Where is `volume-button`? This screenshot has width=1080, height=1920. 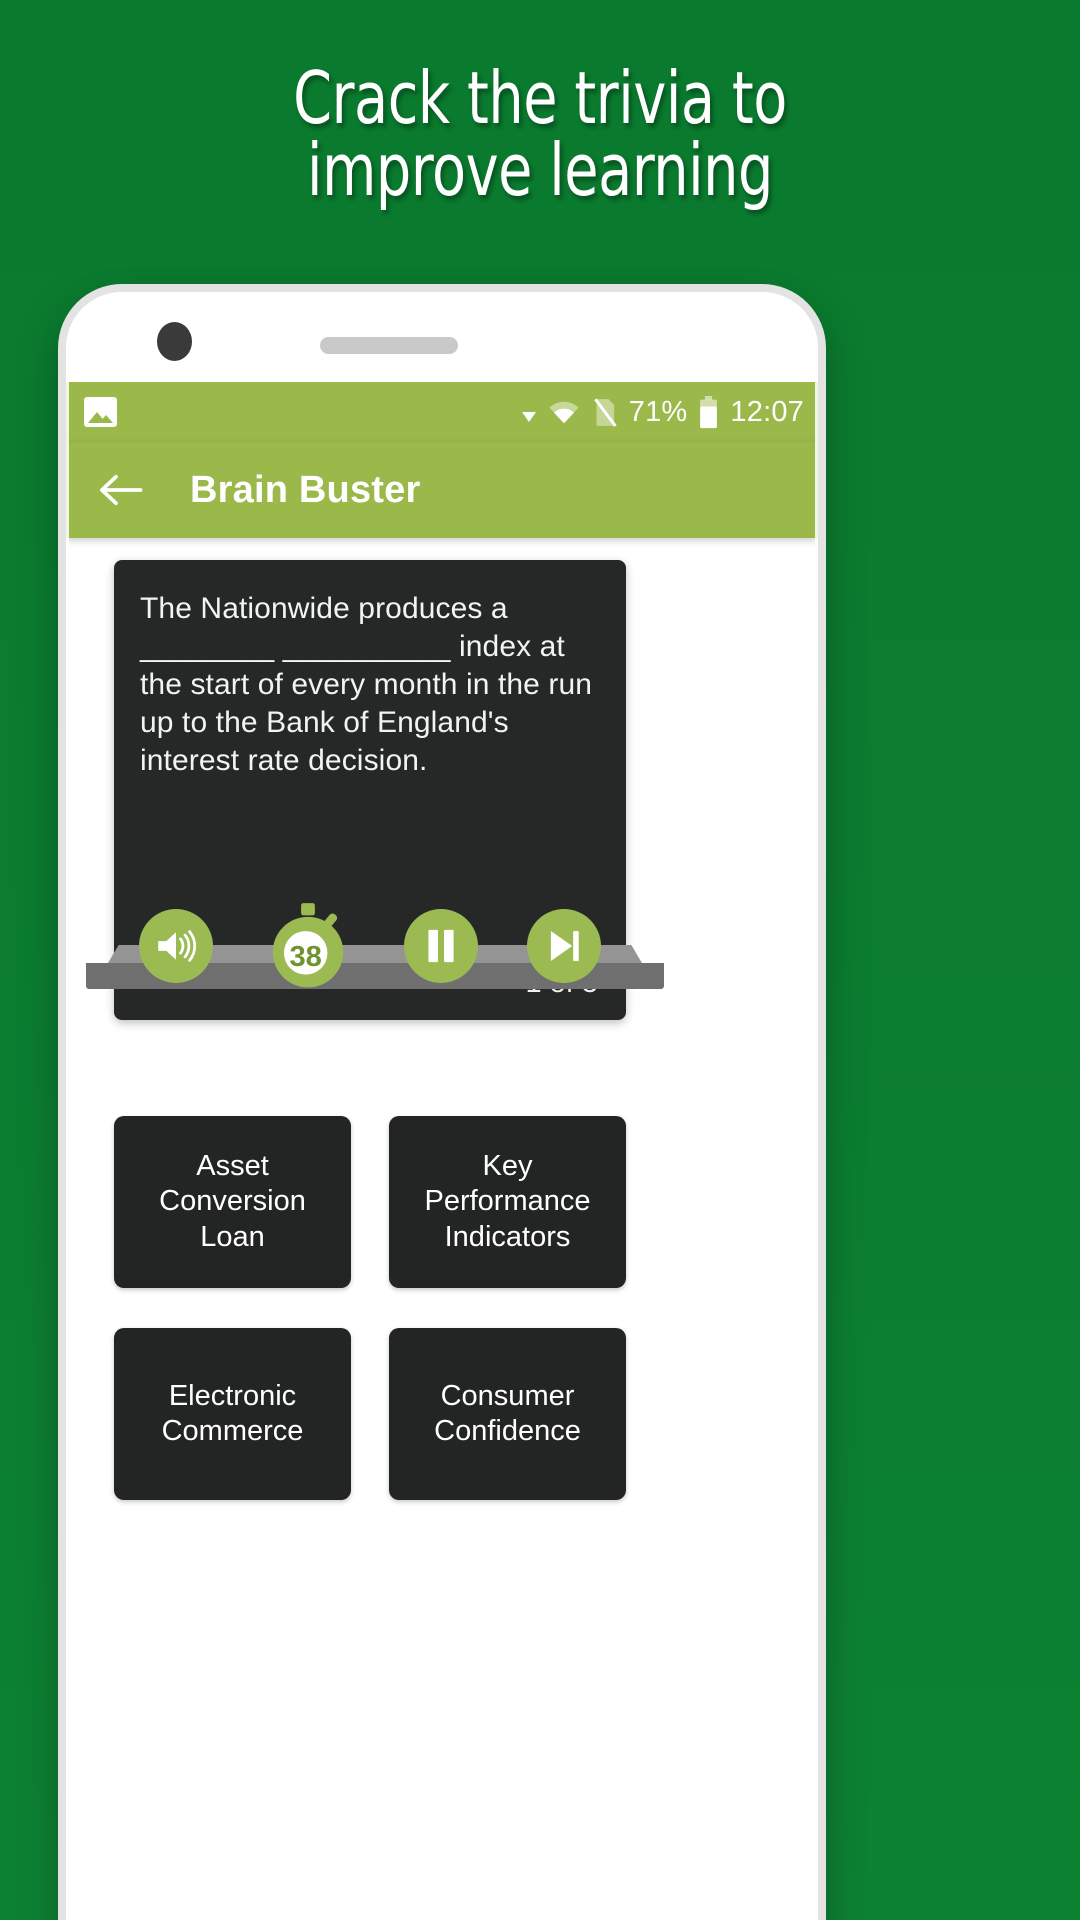
volume-button is located at coordinates (175, 946).